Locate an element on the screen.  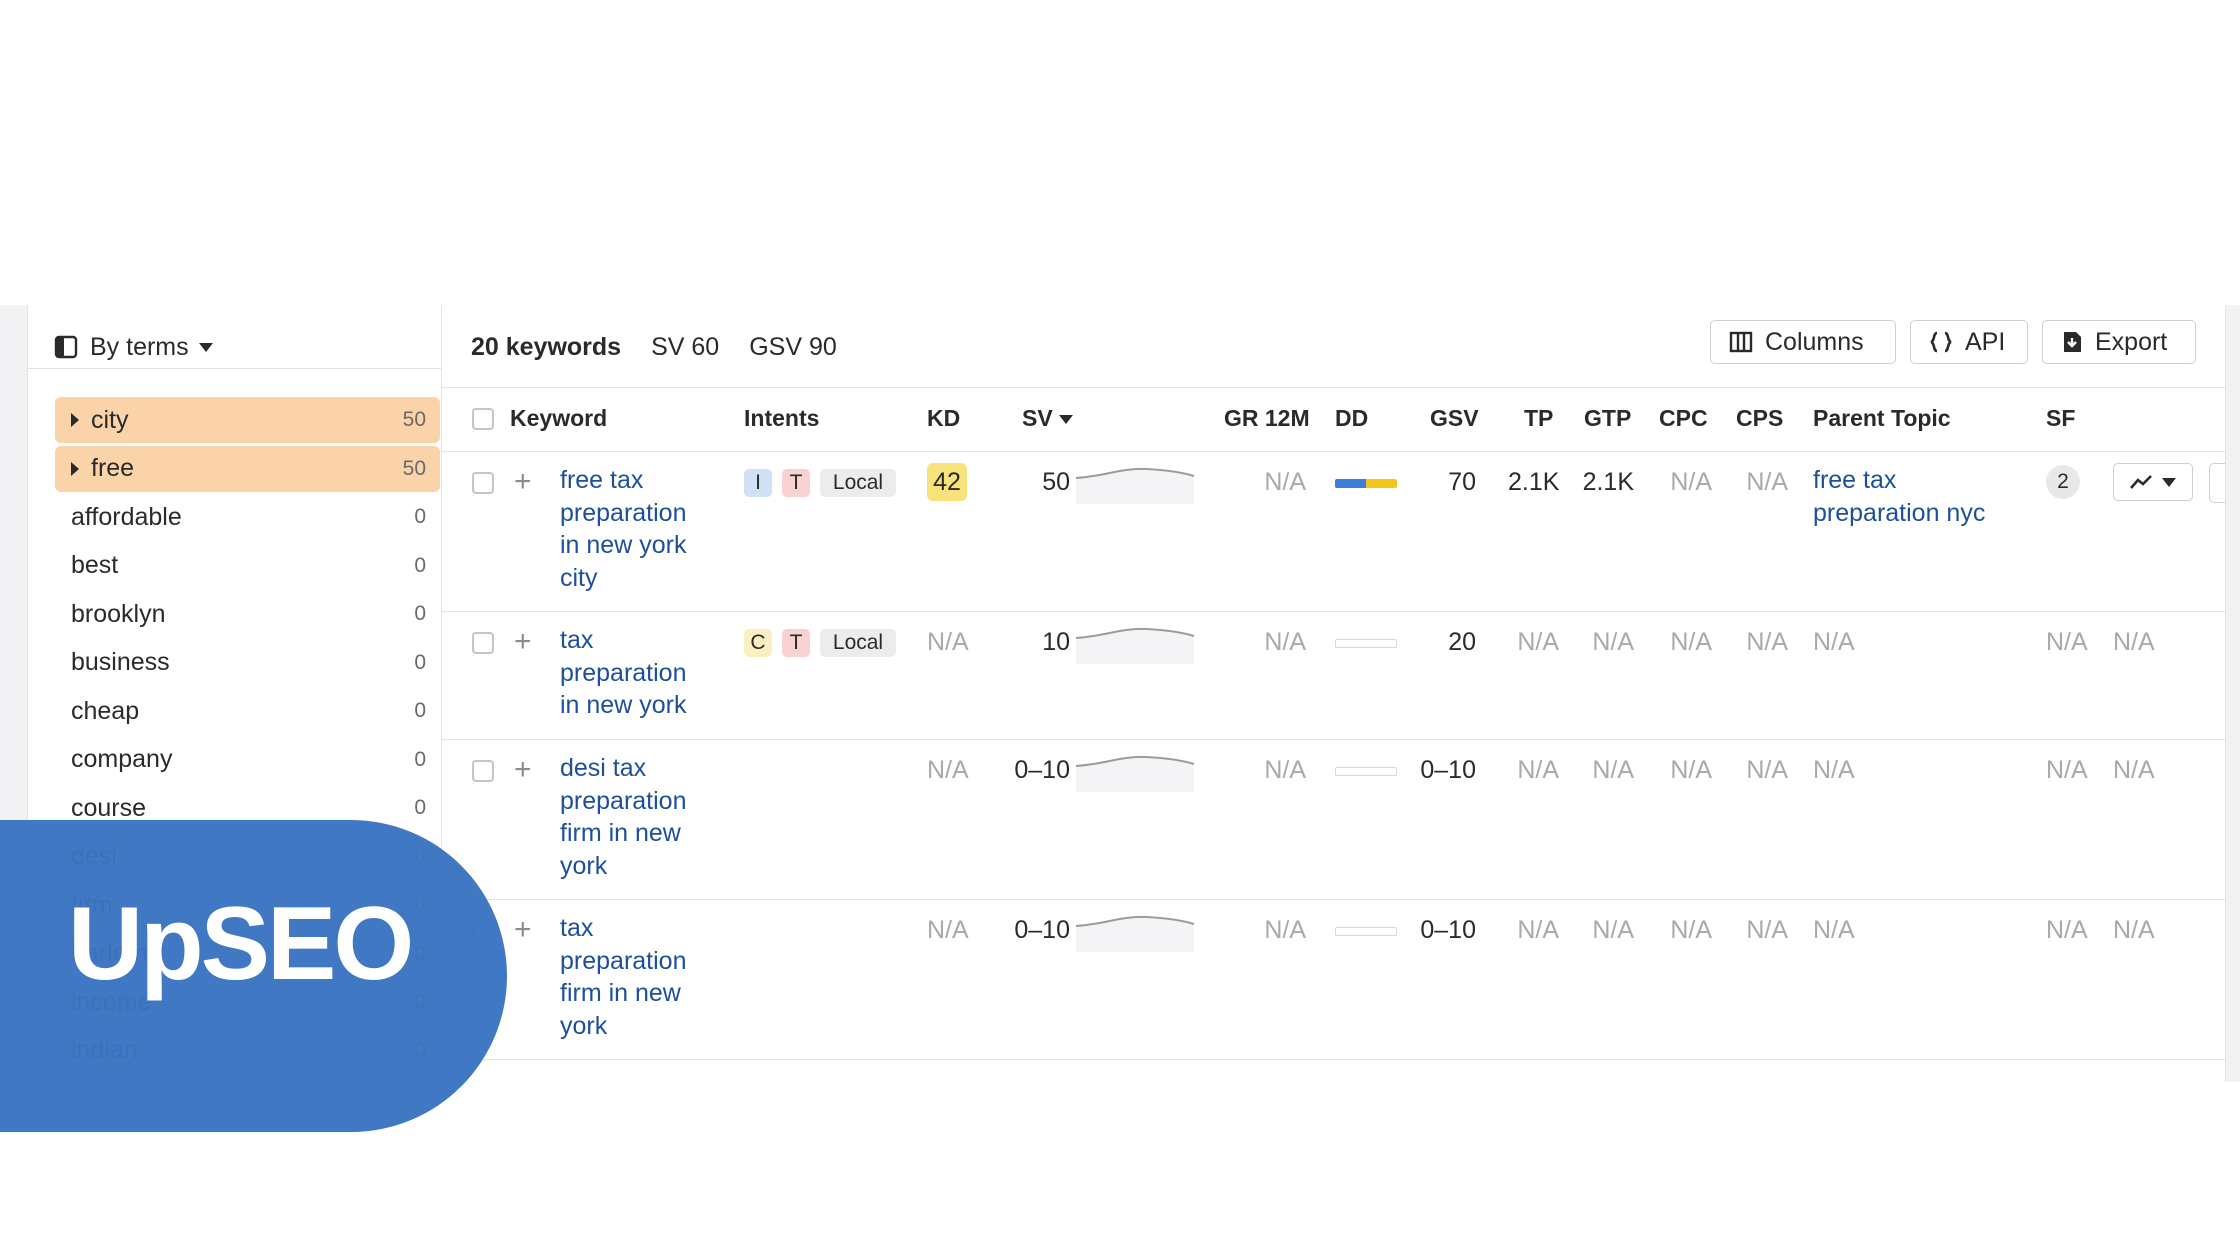
serp-features-count: 2 is located at coordinates (2063, 482).